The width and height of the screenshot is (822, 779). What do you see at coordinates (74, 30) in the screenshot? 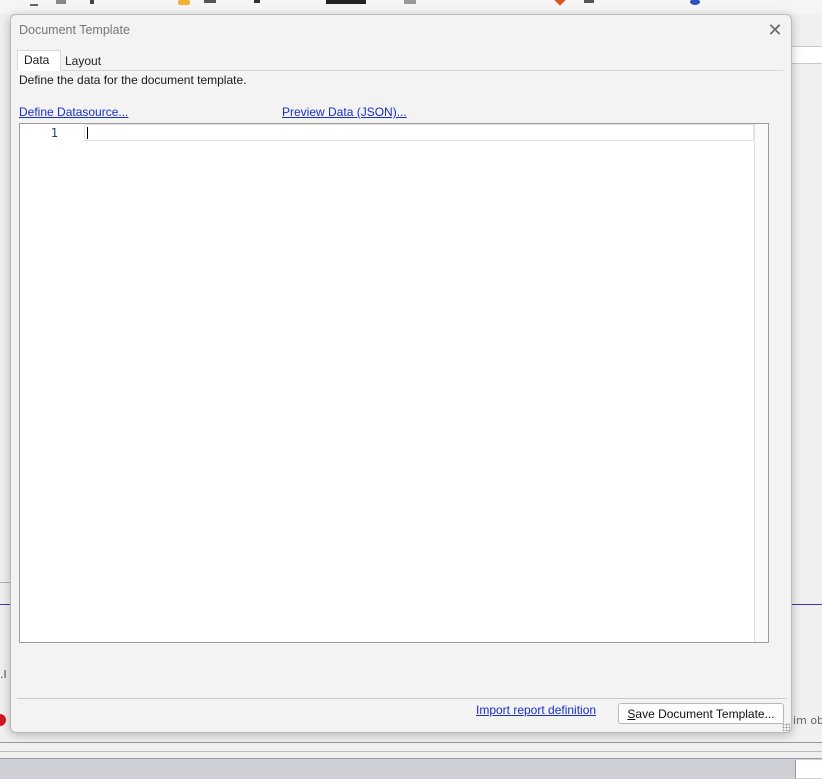
I see `dialog-title: Document Template` at bounding box center [74, 30].